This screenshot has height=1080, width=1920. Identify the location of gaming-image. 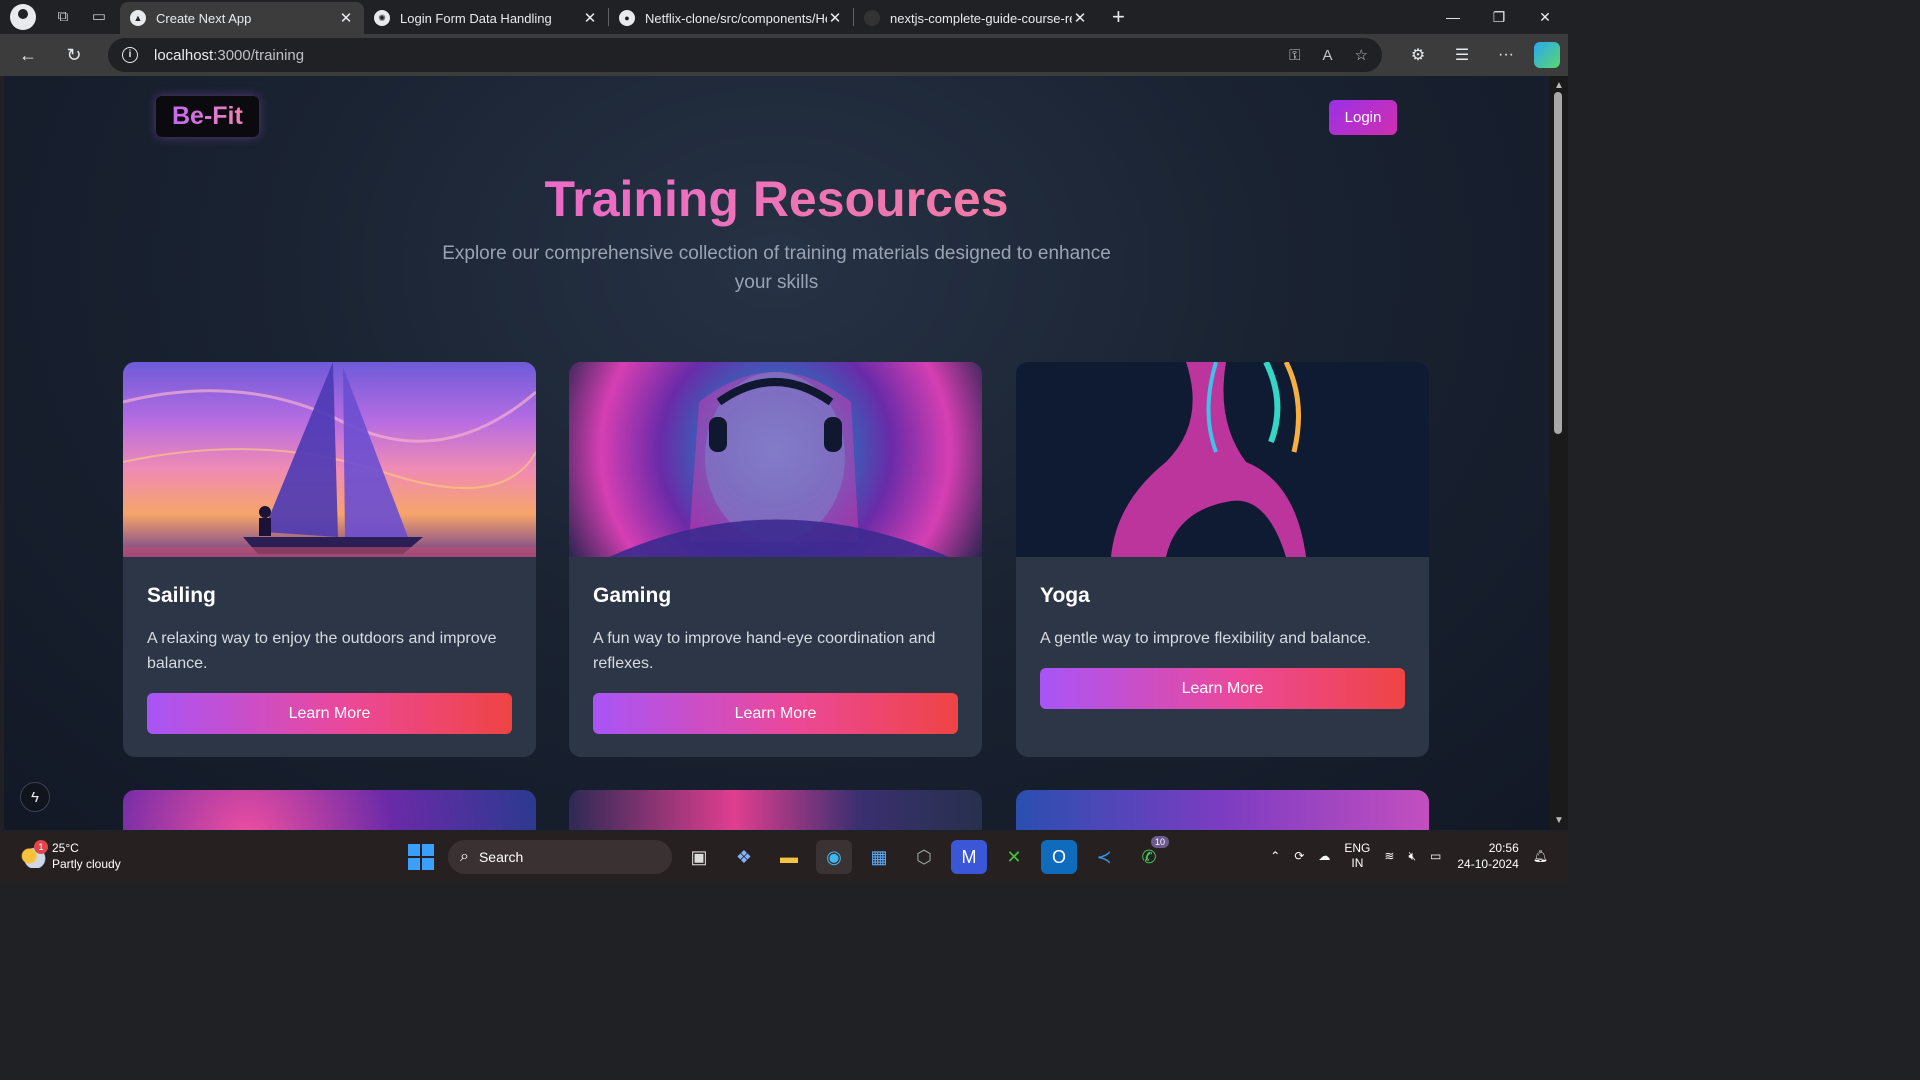
(775, 459).